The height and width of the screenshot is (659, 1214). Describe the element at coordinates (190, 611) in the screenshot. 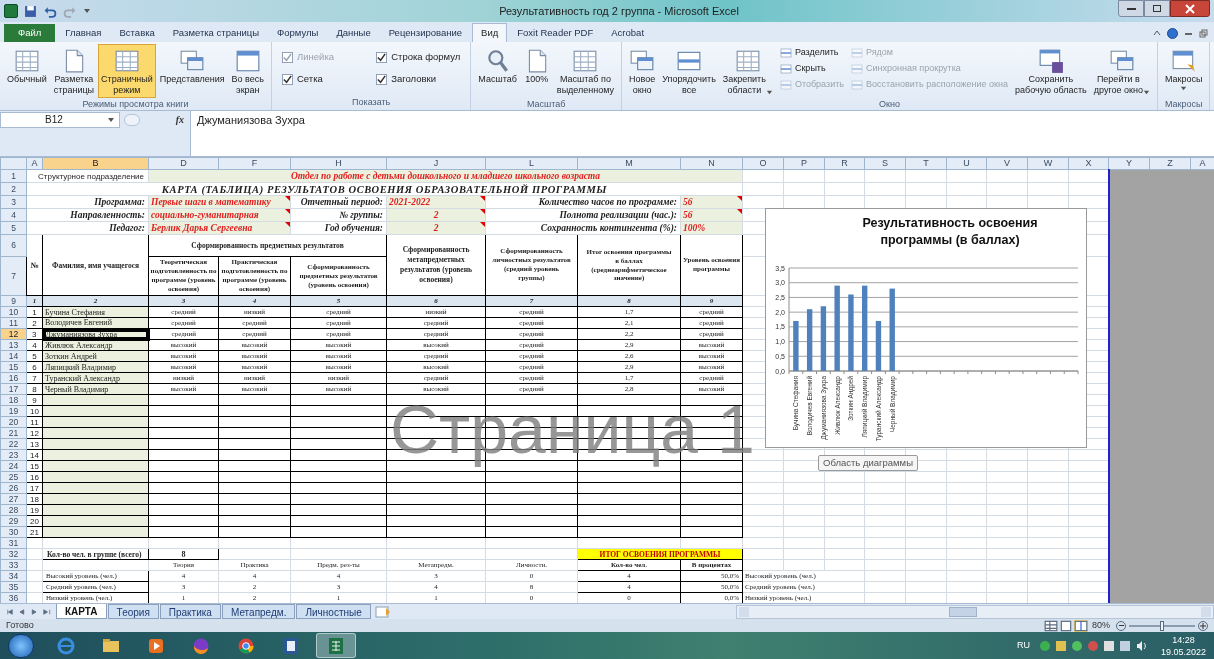

I see `sheet-tab: Практика` at that location.